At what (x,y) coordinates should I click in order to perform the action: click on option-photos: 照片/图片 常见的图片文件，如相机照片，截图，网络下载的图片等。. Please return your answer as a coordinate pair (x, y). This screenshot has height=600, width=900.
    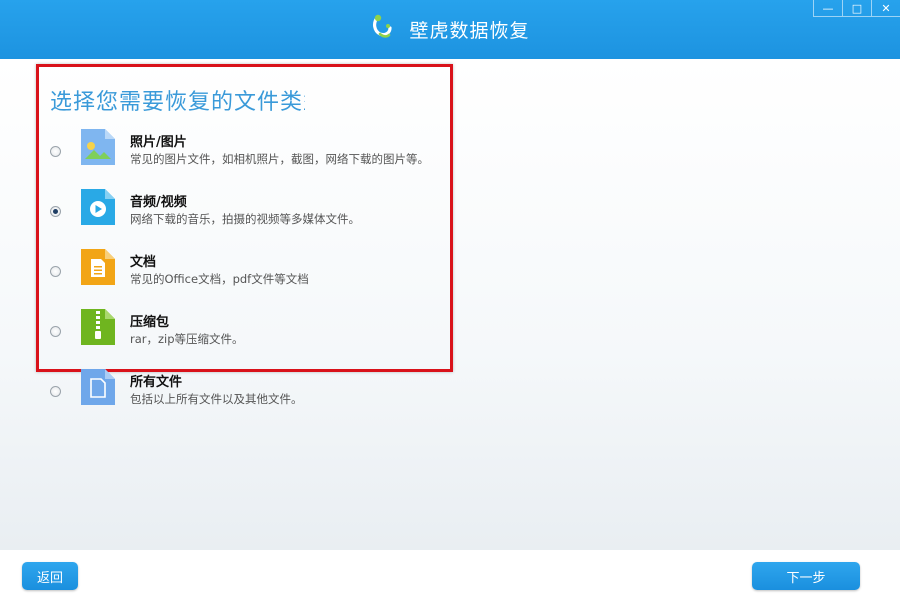
    Looking at the image, I should click on (220, 153).